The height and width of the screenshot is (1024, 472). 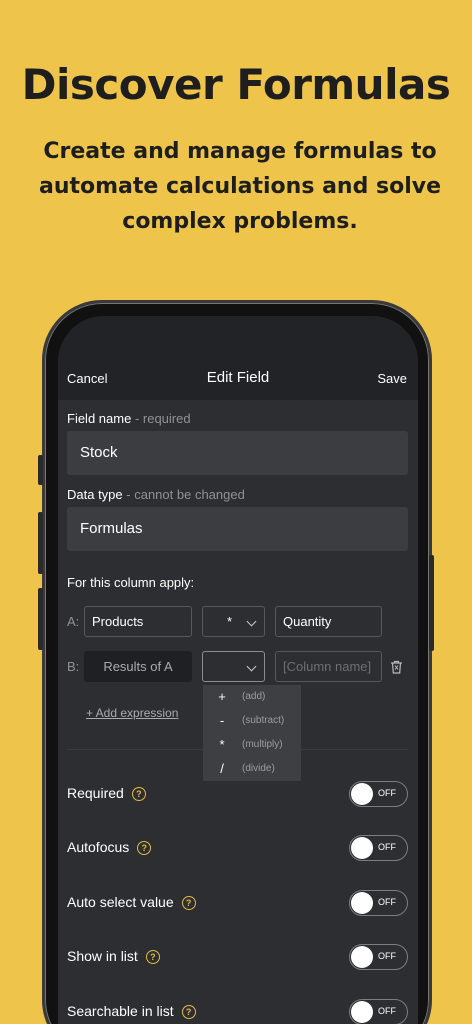 I want to click on operator-name: (add), so click(x=254, y=696).